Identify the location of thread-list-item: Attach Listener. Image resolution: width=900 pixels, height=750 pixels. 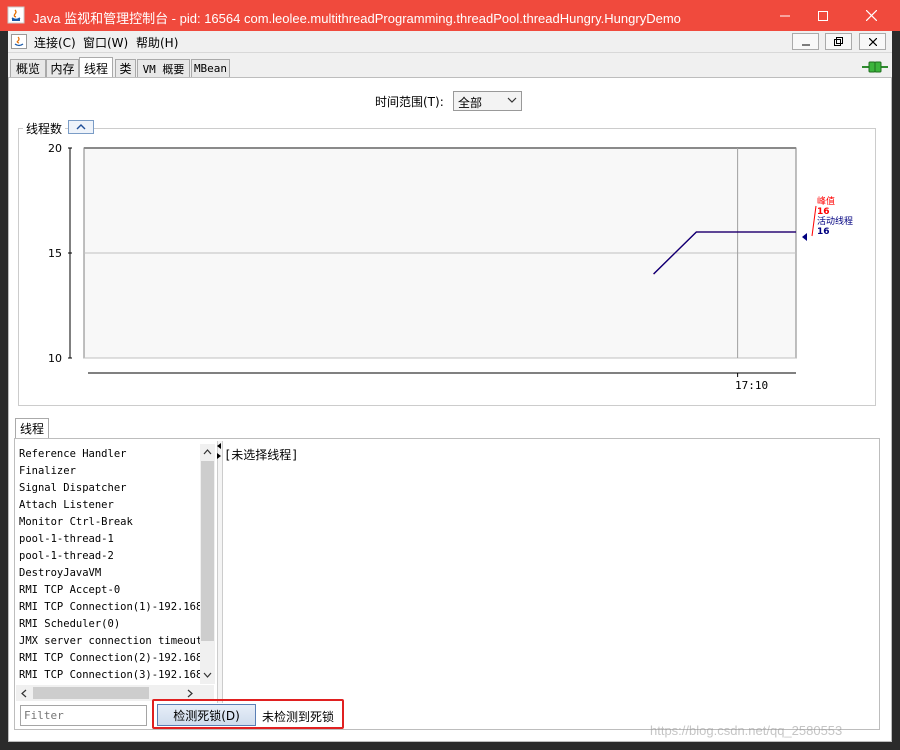
(66, 505).